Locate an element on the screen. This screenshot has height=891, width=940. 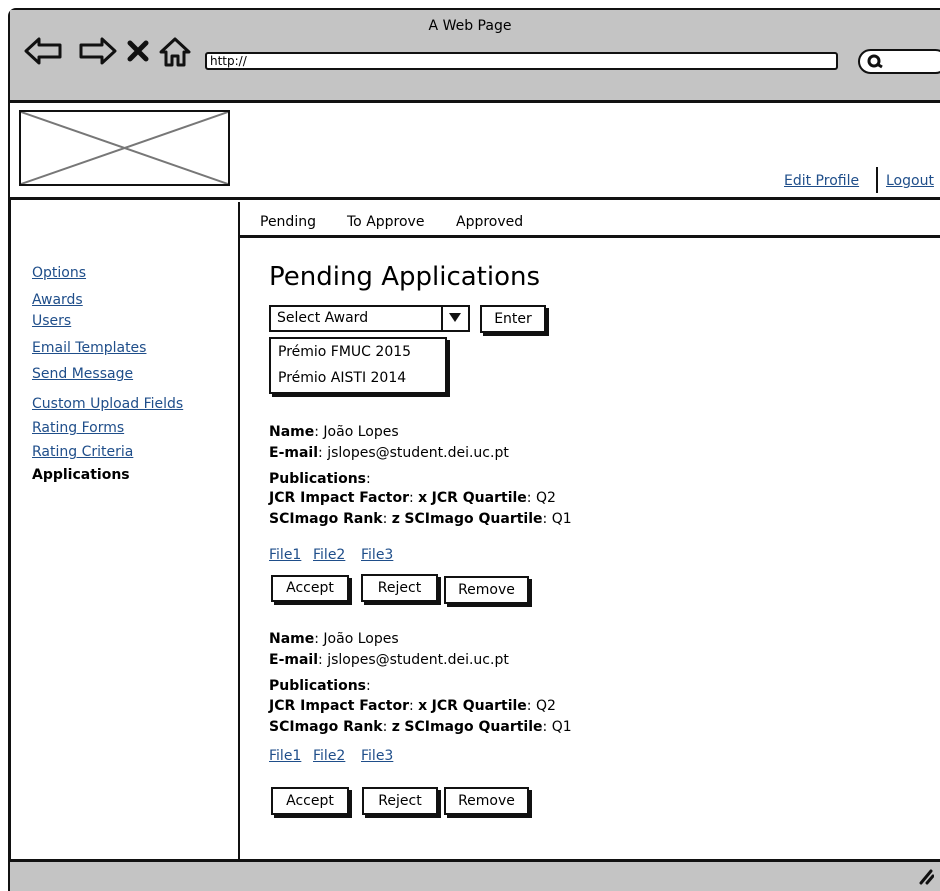
tab-to-approve: To Approve is located at coordinates (385, 222).